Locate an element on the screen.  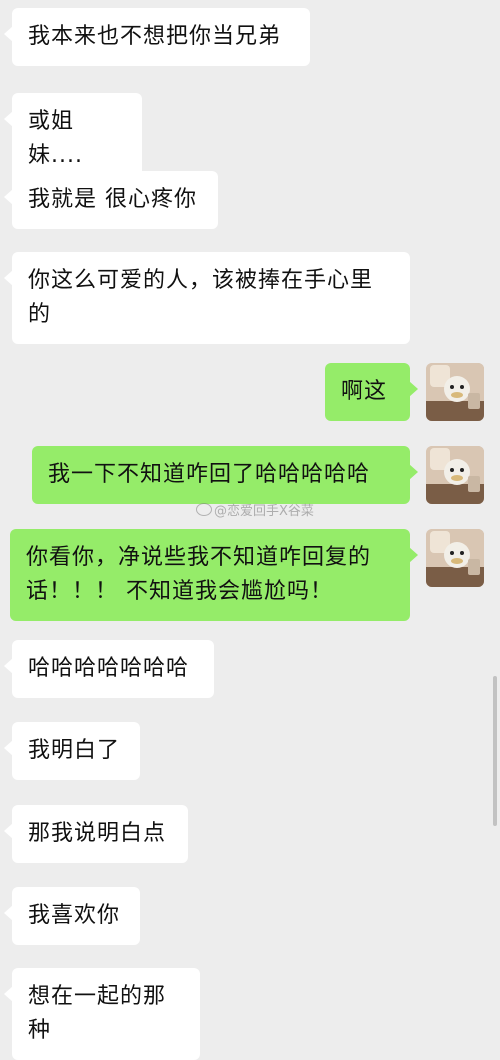
message-text: 那我说明白点 is located at coordinates (97, 833).